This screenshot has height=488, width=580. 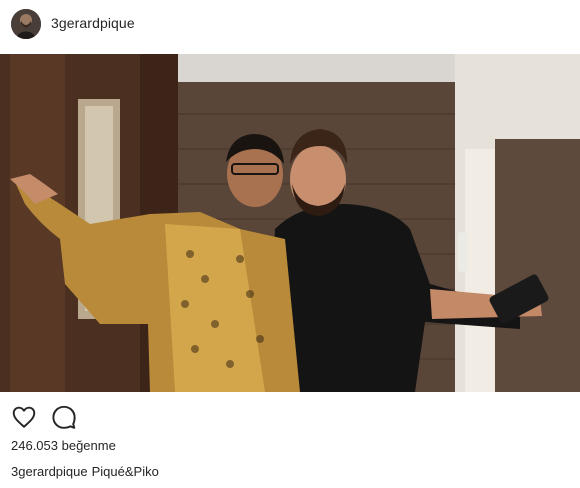 What do you see at coordinates (290, 417) in the screenshot?
I see `action-bar` at bounding box center [290, 417].